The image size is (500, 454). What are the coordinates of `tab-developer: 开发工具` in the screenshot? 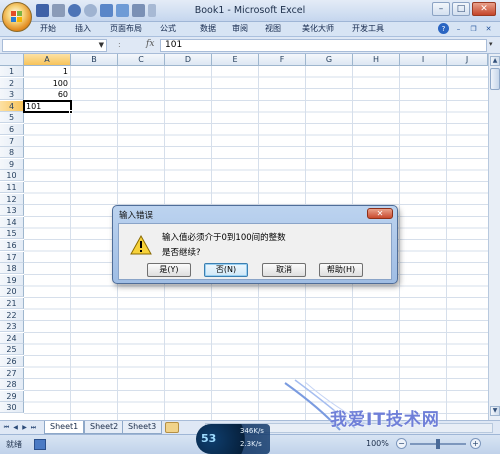 It's located at (368, 28).